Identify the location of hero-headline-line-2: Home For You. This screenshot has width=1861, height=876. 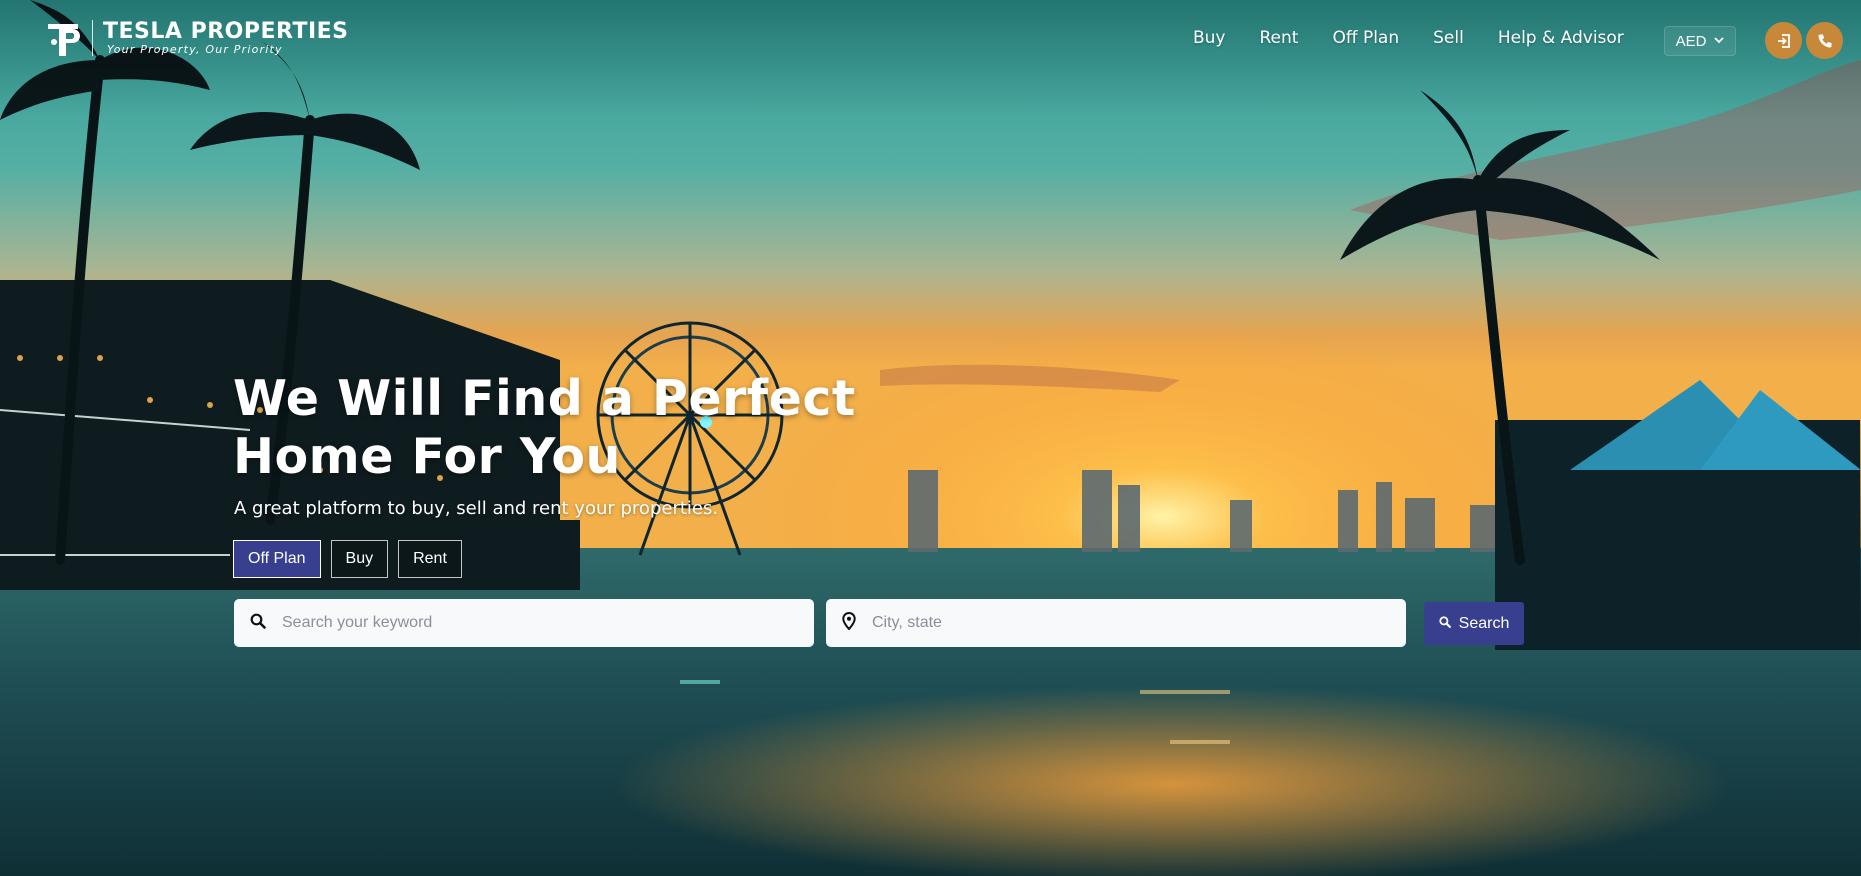
(427, 456).